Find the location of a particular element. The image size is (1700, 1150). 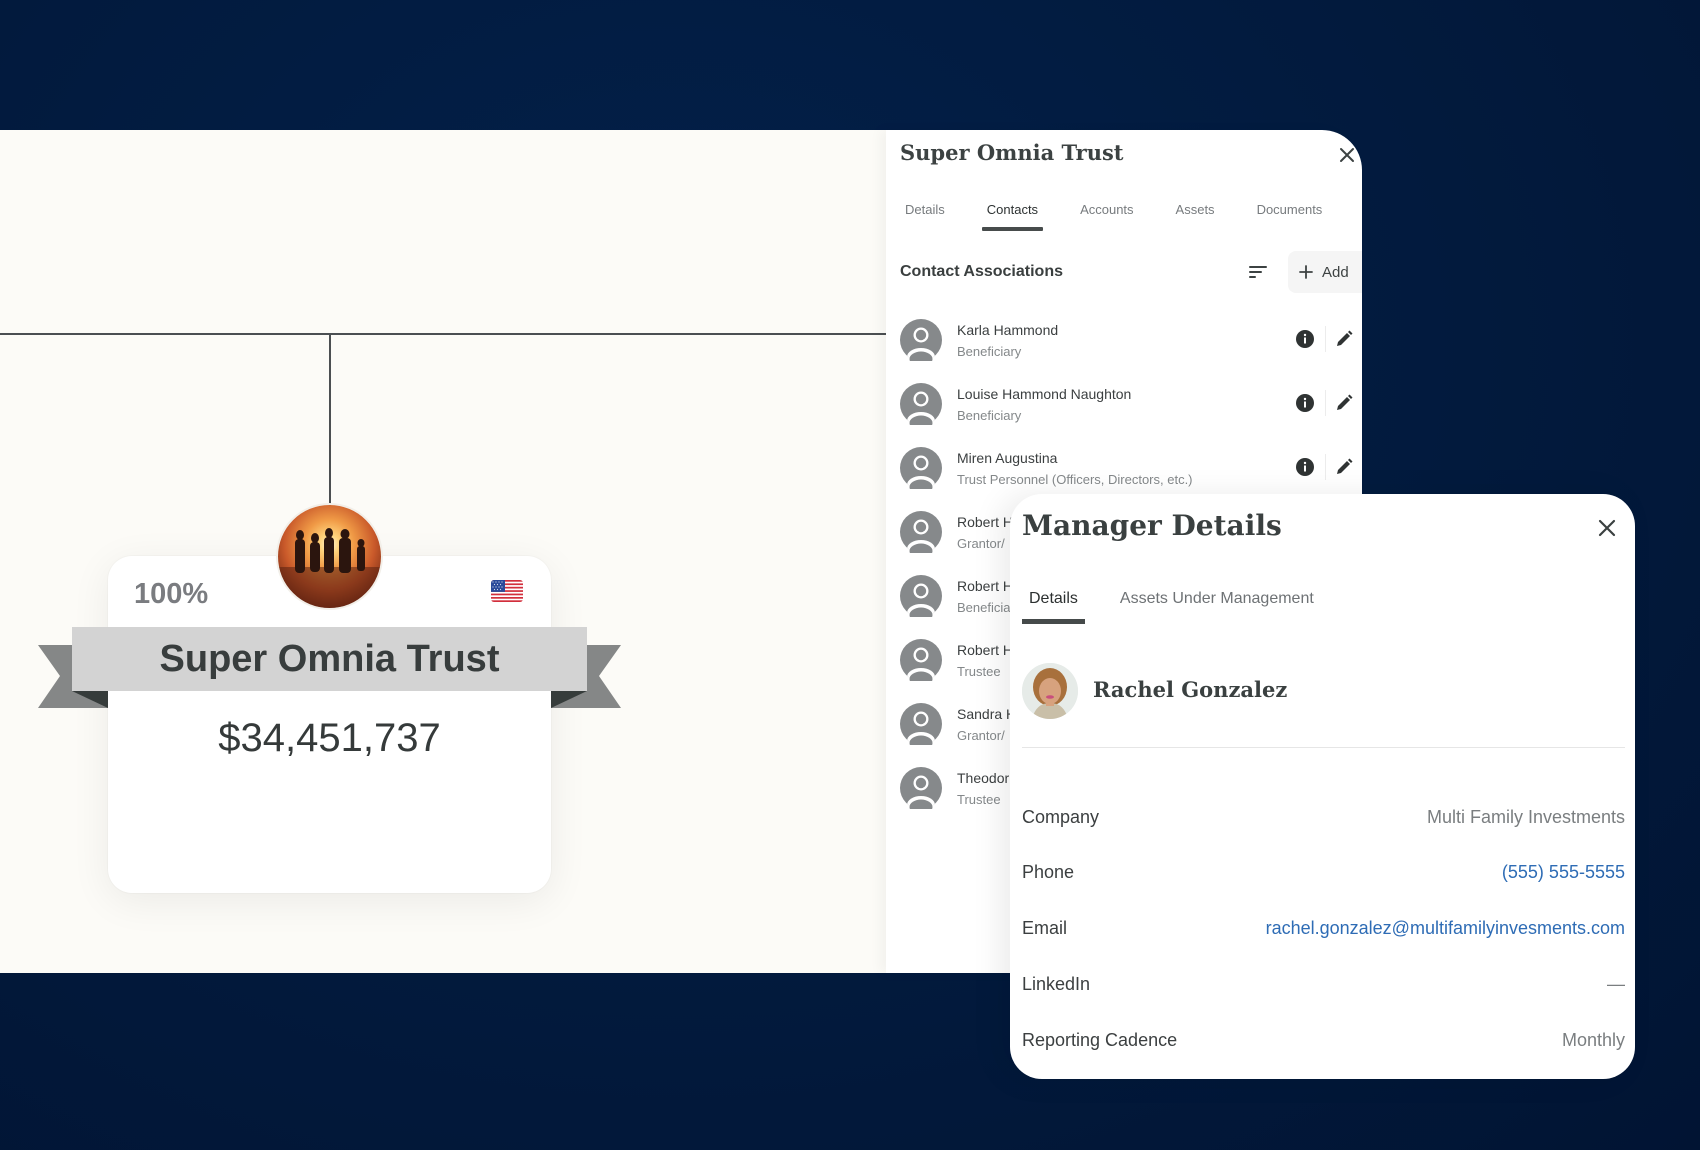

contact-name: Louise Hammond Naughton is located at coordinates (1044, 393).